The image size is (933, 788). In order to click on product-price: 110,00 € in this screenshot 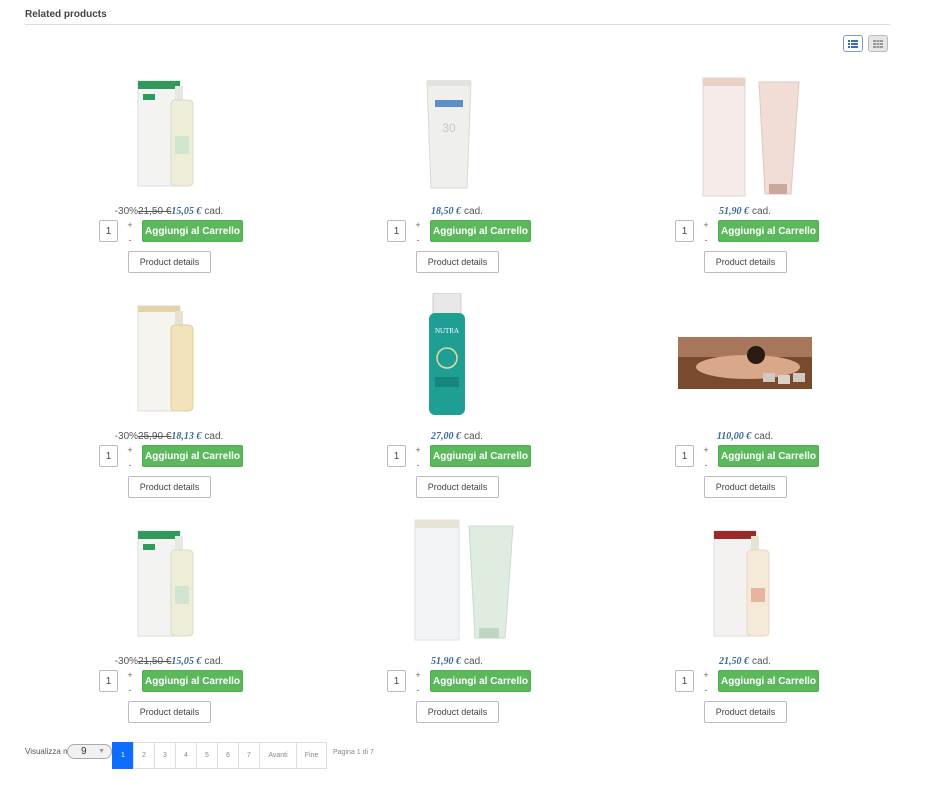, I will do `click(734, 436)`.